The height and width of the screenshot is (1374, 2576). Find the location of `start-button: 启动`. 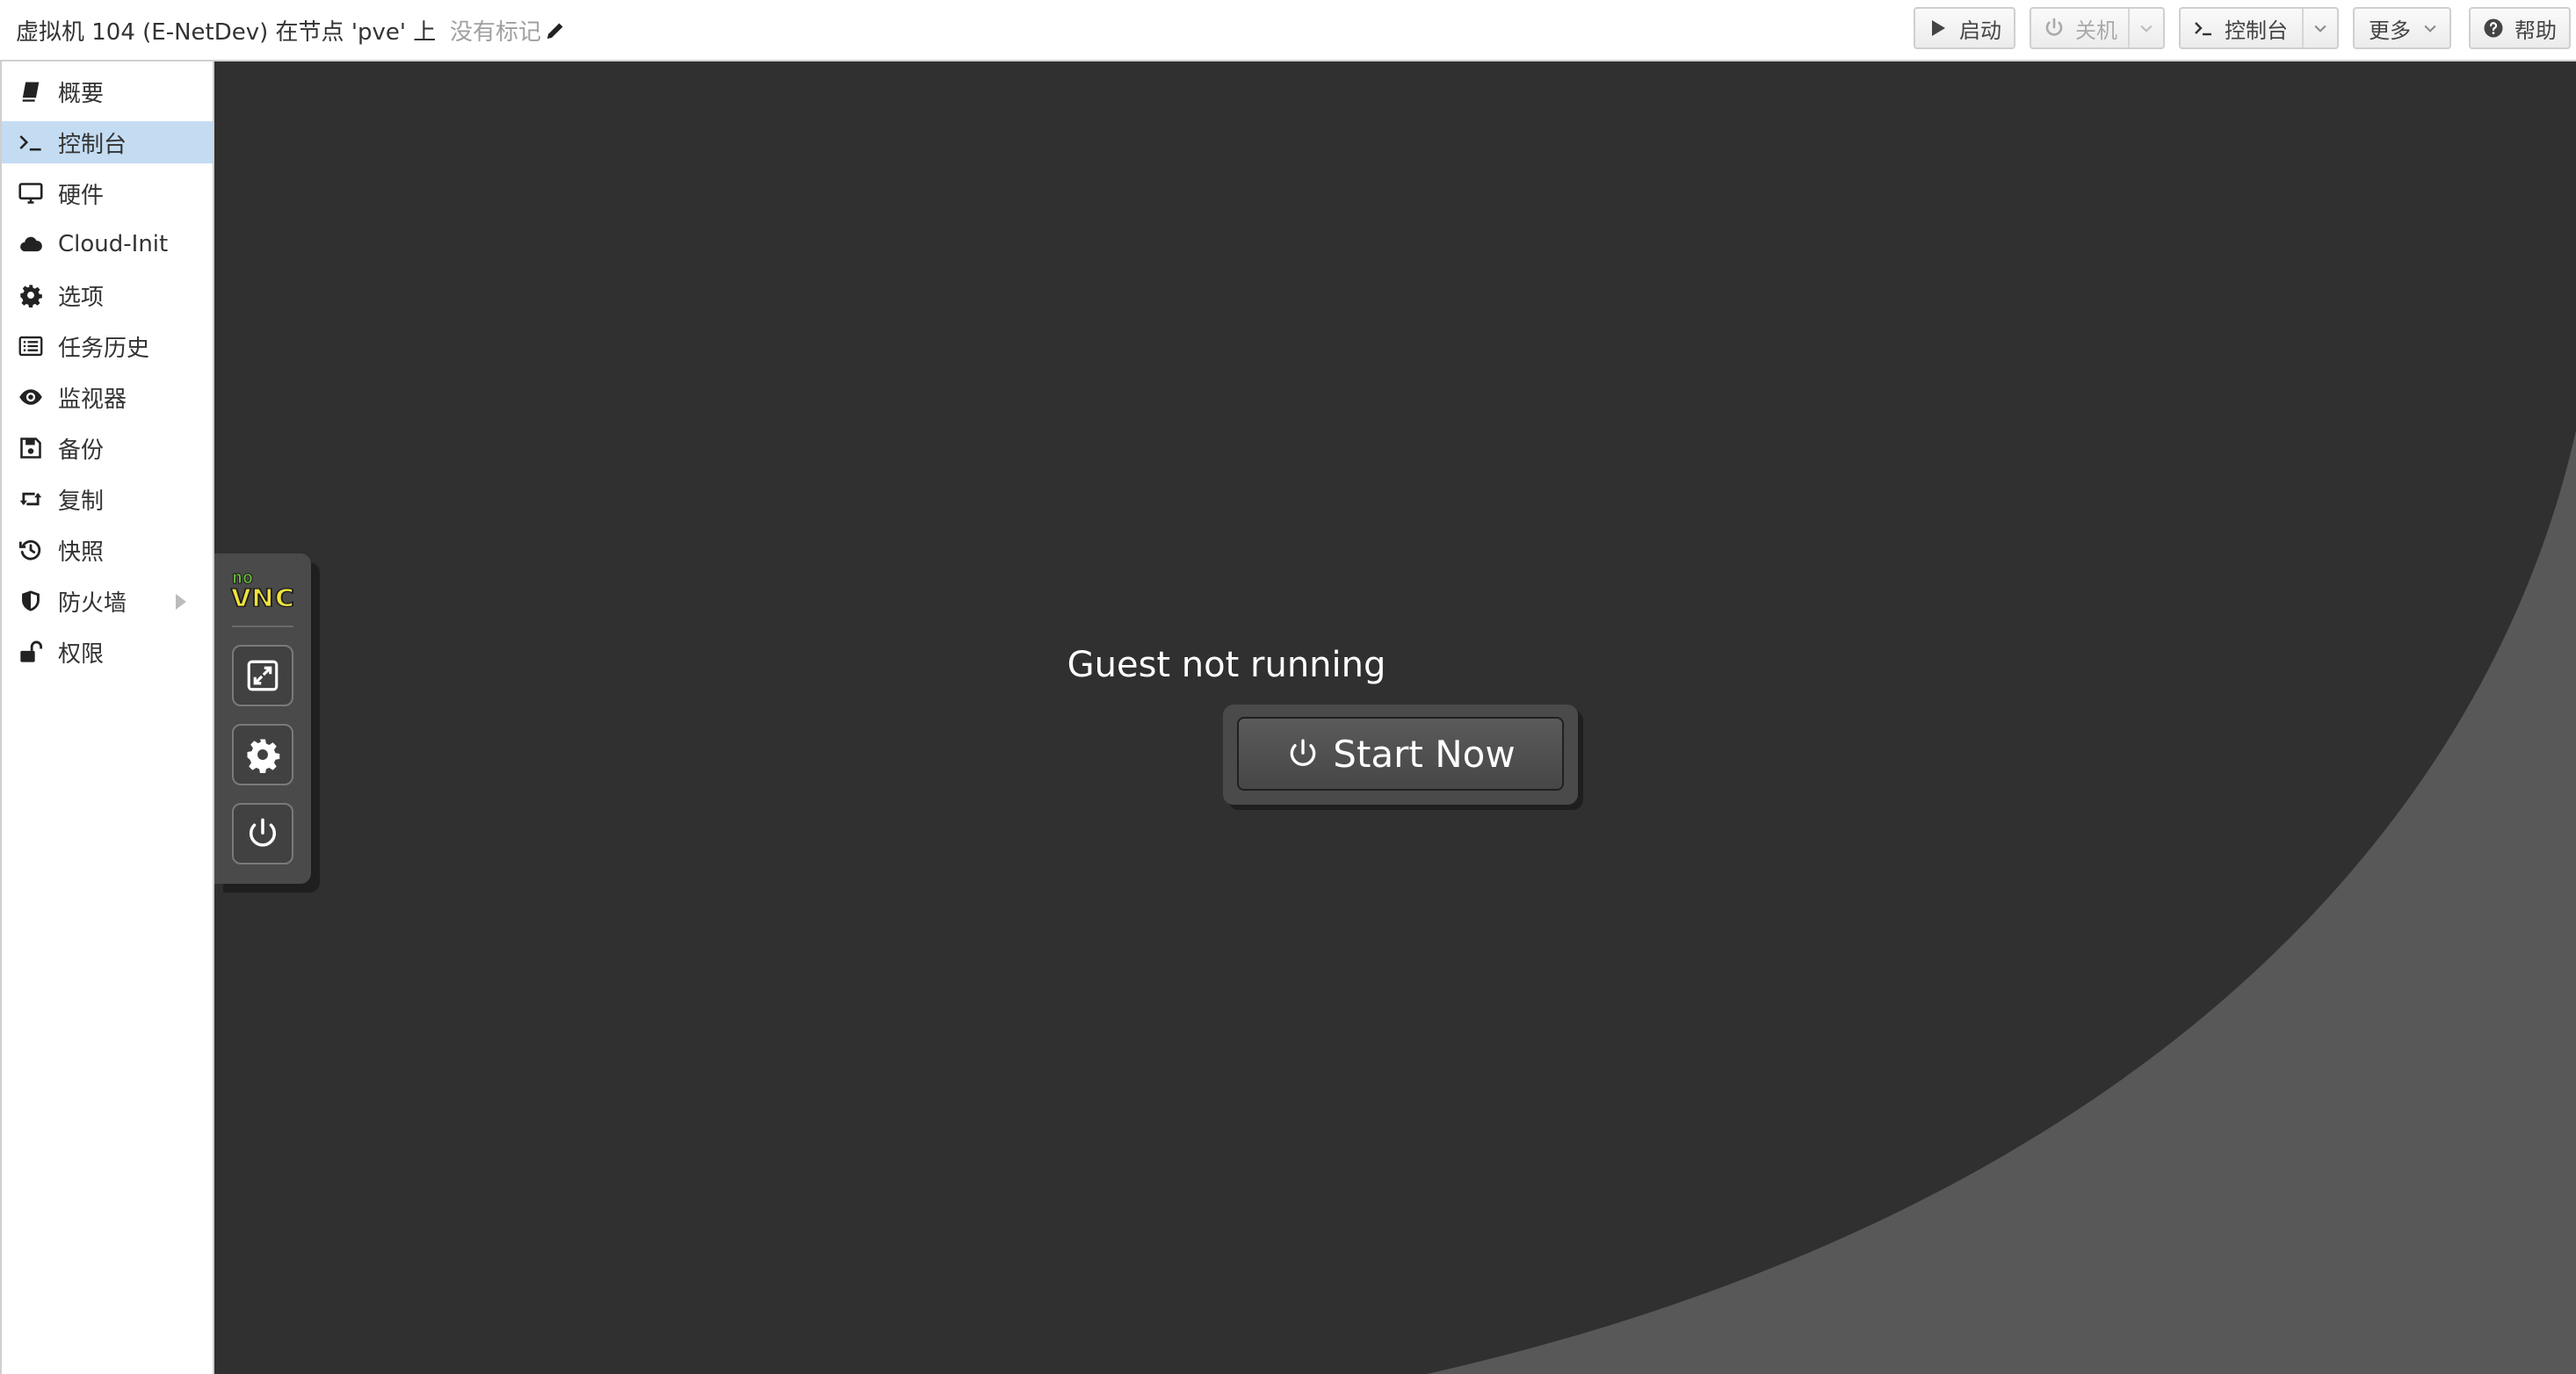

start-button: 启动 is located at coordinates (1964, 28).